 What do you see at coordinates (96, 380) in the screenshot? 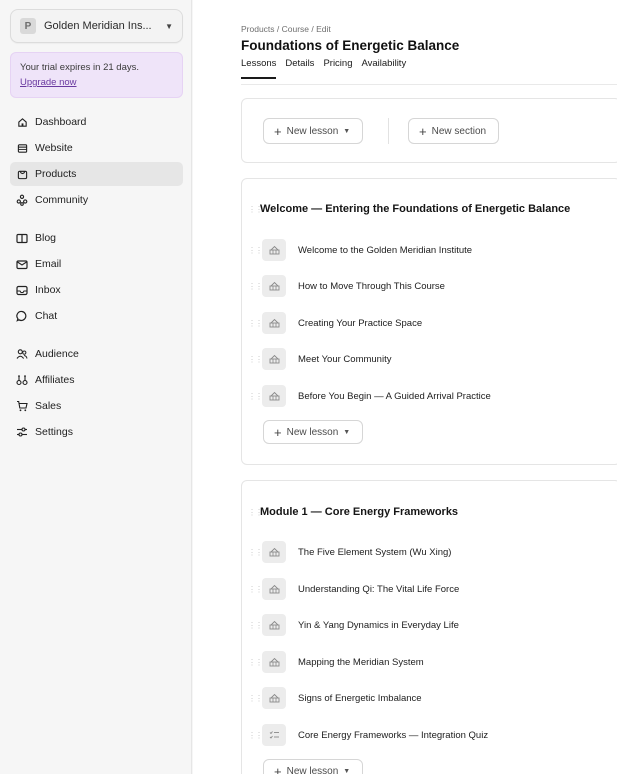
I see `sidebar-item-affiliates: Affiliates` at bounding box center [96, 380].